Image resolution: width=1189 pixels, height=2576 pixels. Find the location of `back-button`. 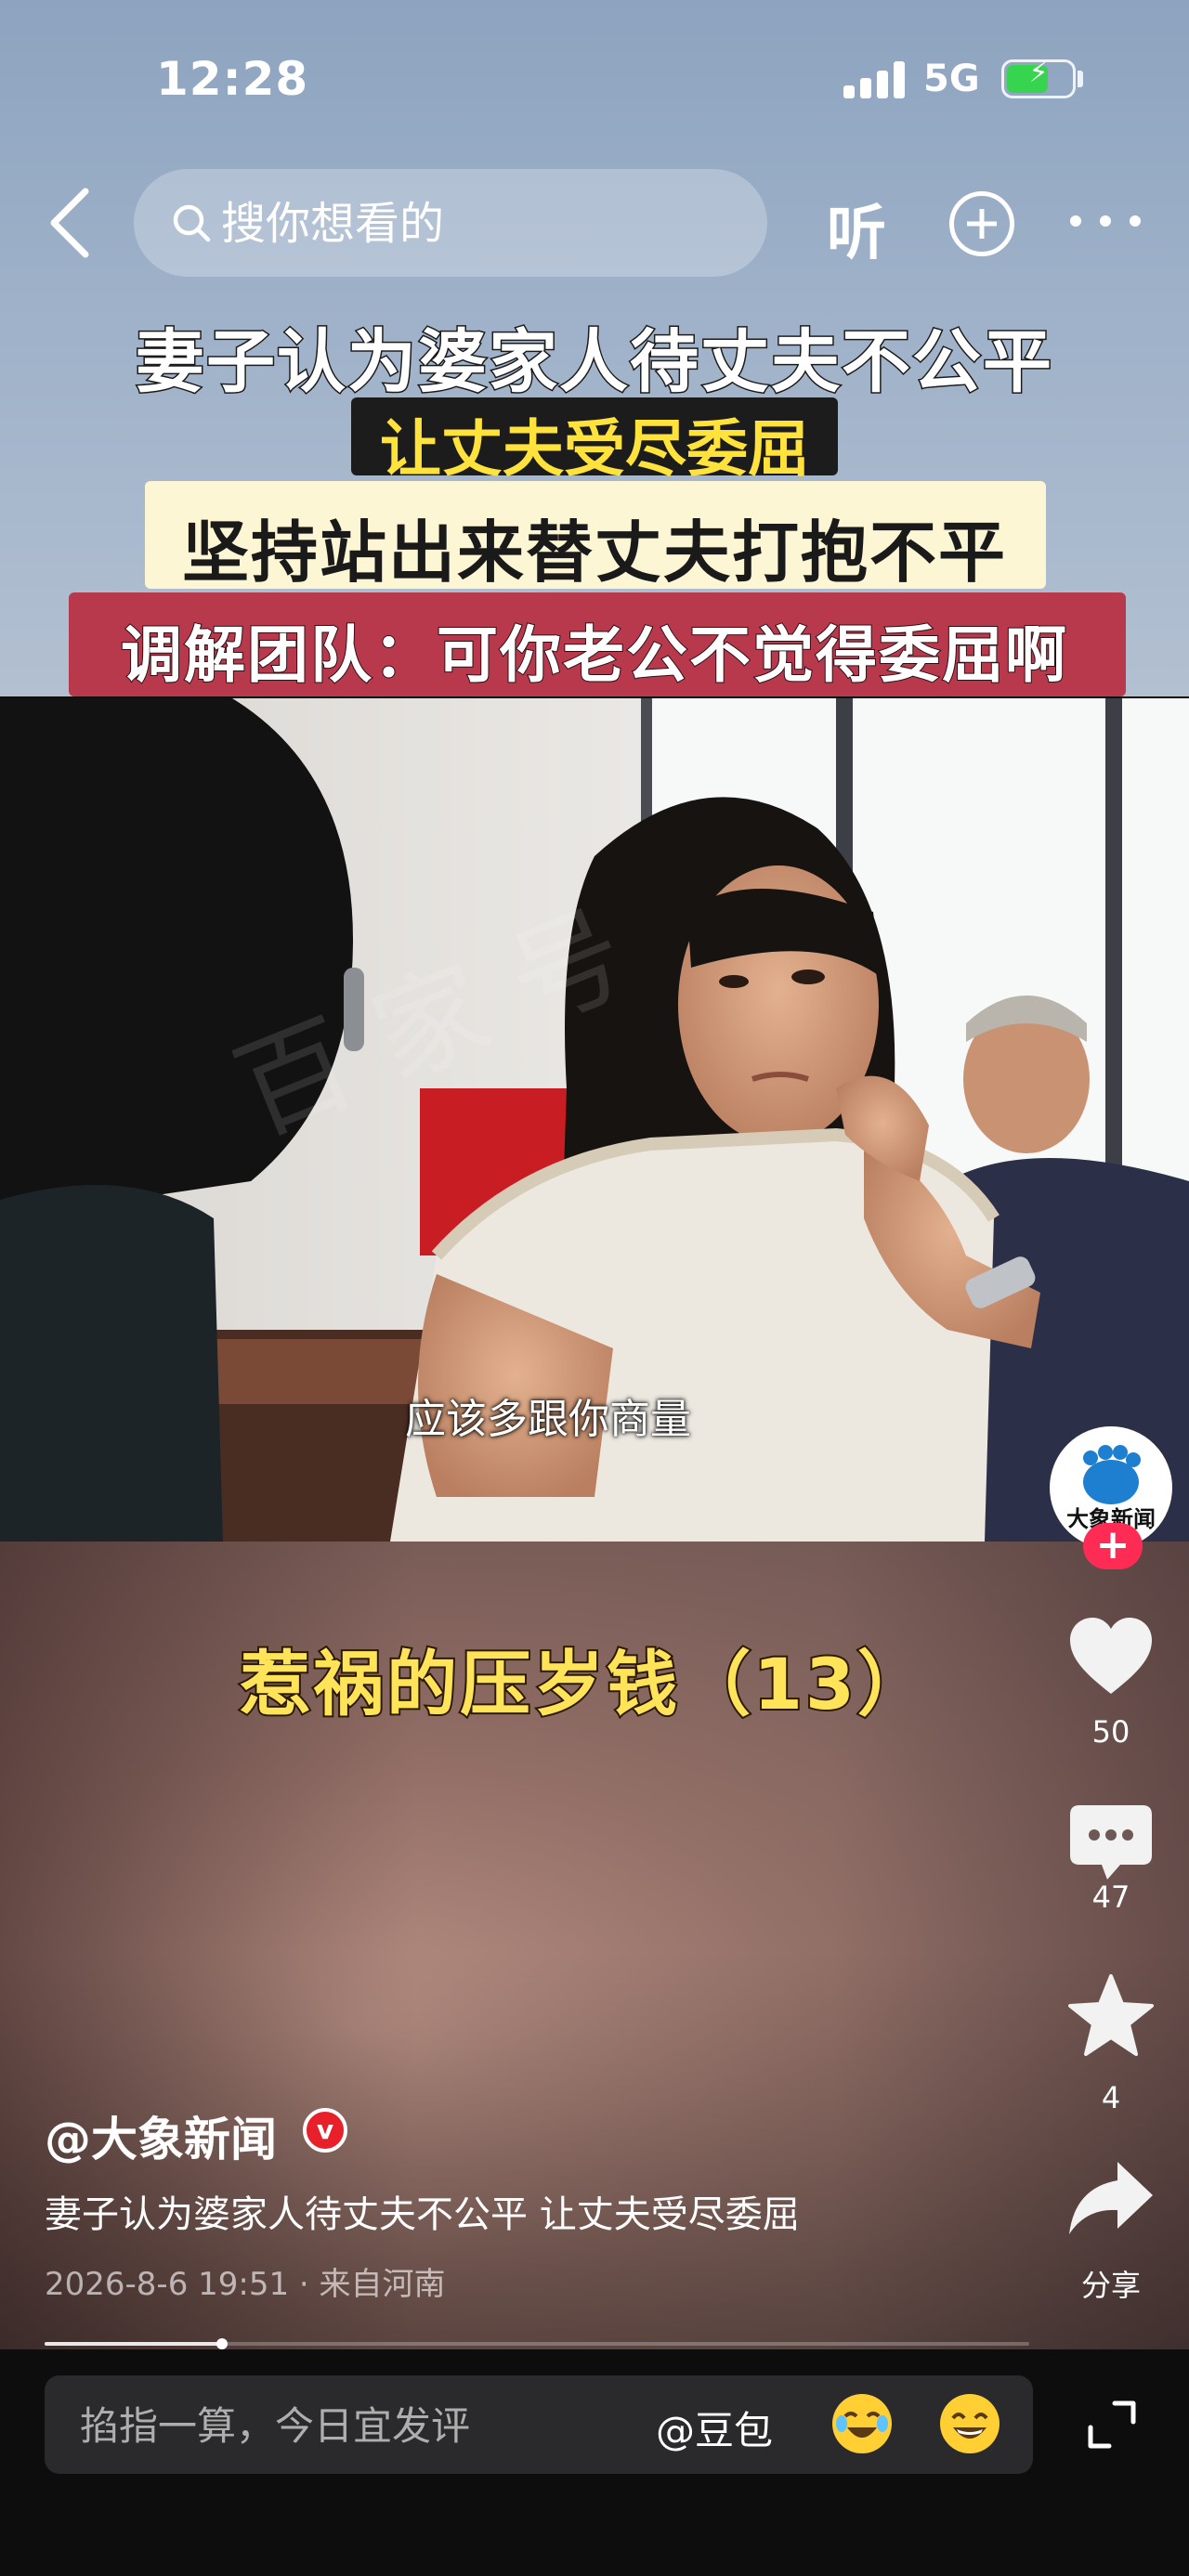

back-button is located at coordinates (71, 223).